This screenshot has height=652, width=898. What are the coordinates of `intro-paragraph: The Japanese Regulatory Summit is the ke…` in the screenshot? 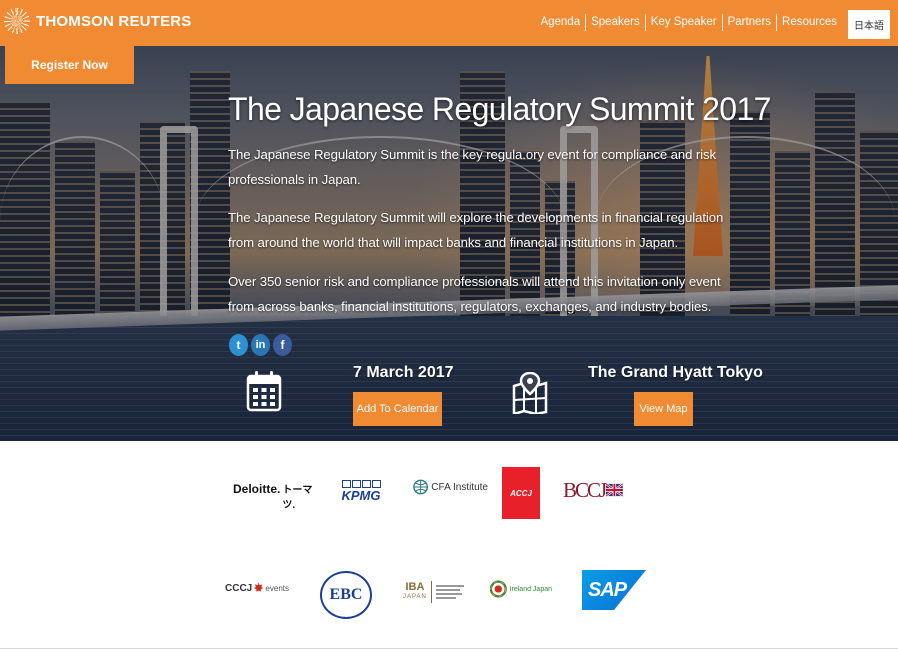 It's located at (472, 167).